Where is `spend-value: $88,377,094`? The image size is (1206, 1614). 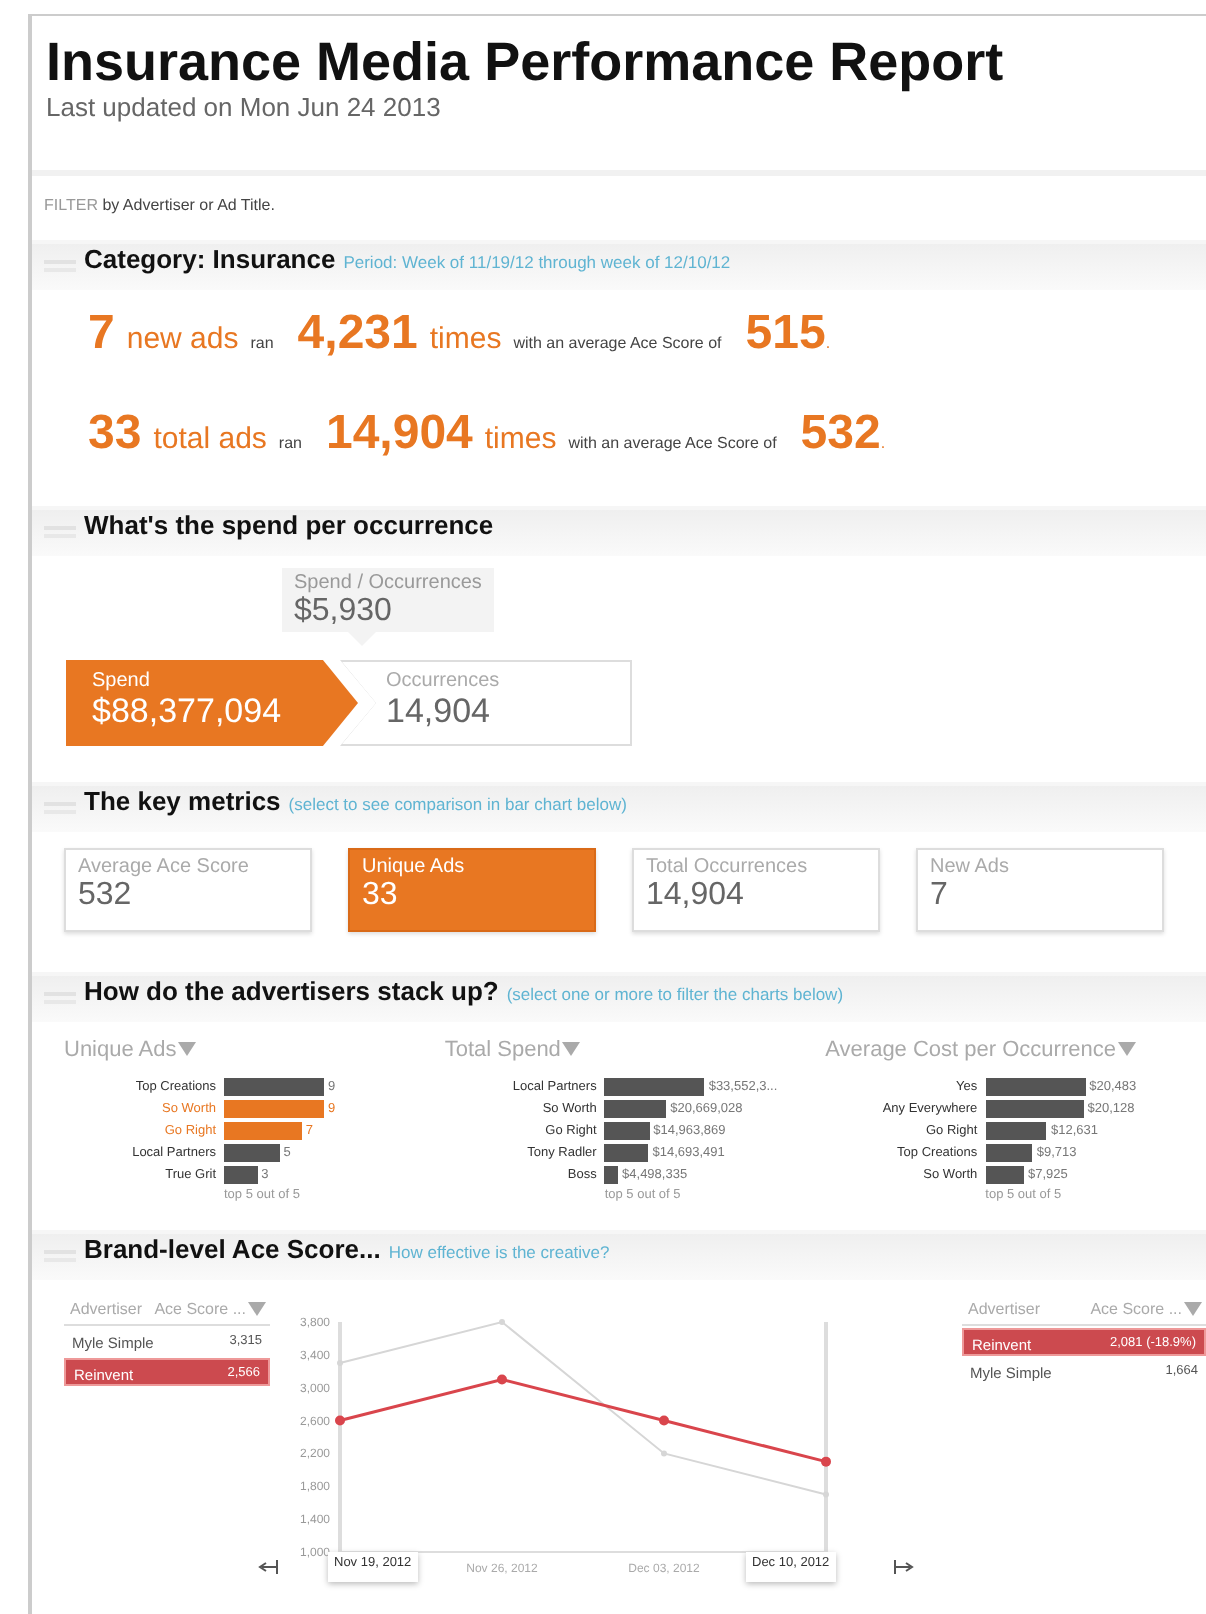
spend-value: $88,377,094 is located at coordinates (188, 712).